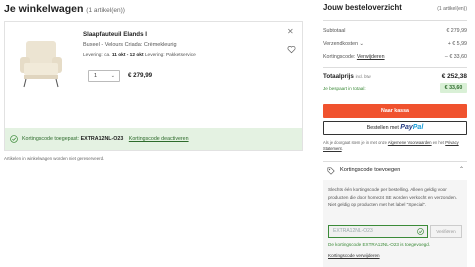  Describe the element at coordinates (41, 62) in the screenshot. I see `product-image` at that location.